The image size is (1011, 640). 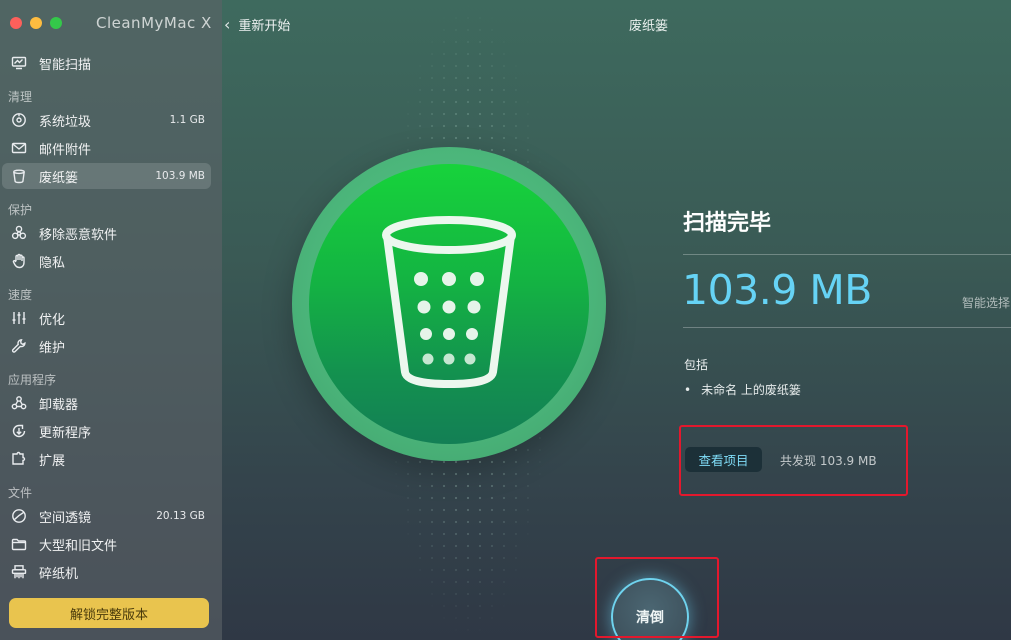 What do you see at coordinates (20, 97) in the screenshot?
I see `section-cleanup: 清理` at bounding box center [20, 97].